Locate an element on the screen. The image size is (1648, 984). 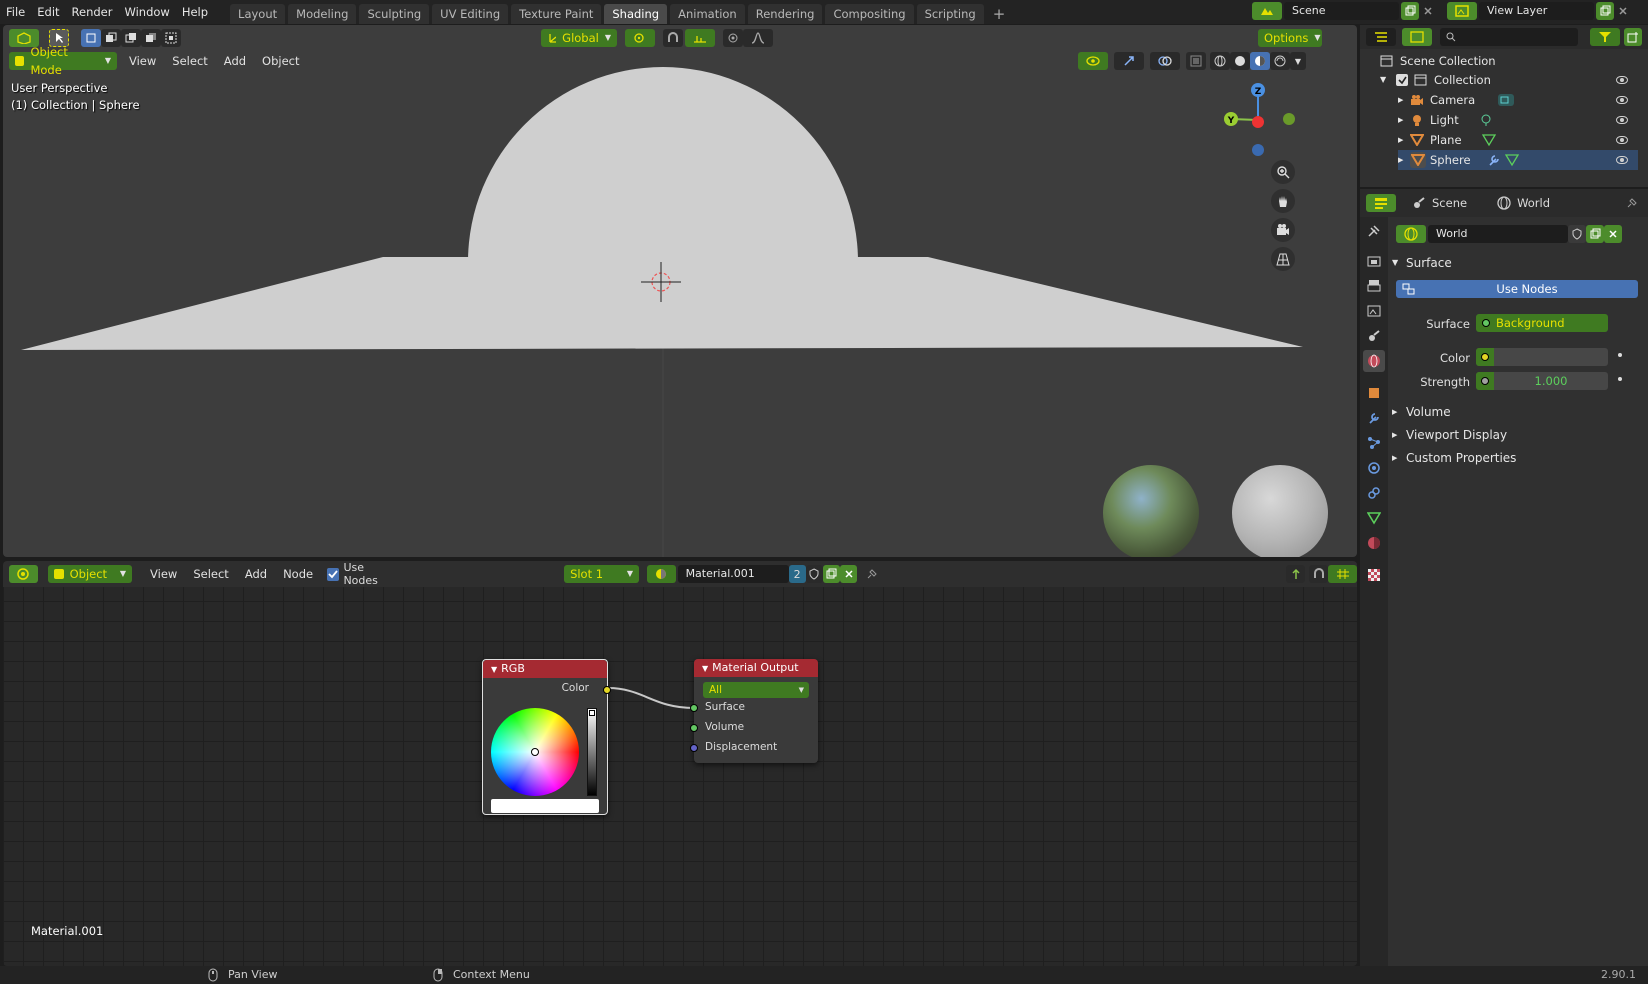
scene-tab-icon is located at coordinates (1374, 336).